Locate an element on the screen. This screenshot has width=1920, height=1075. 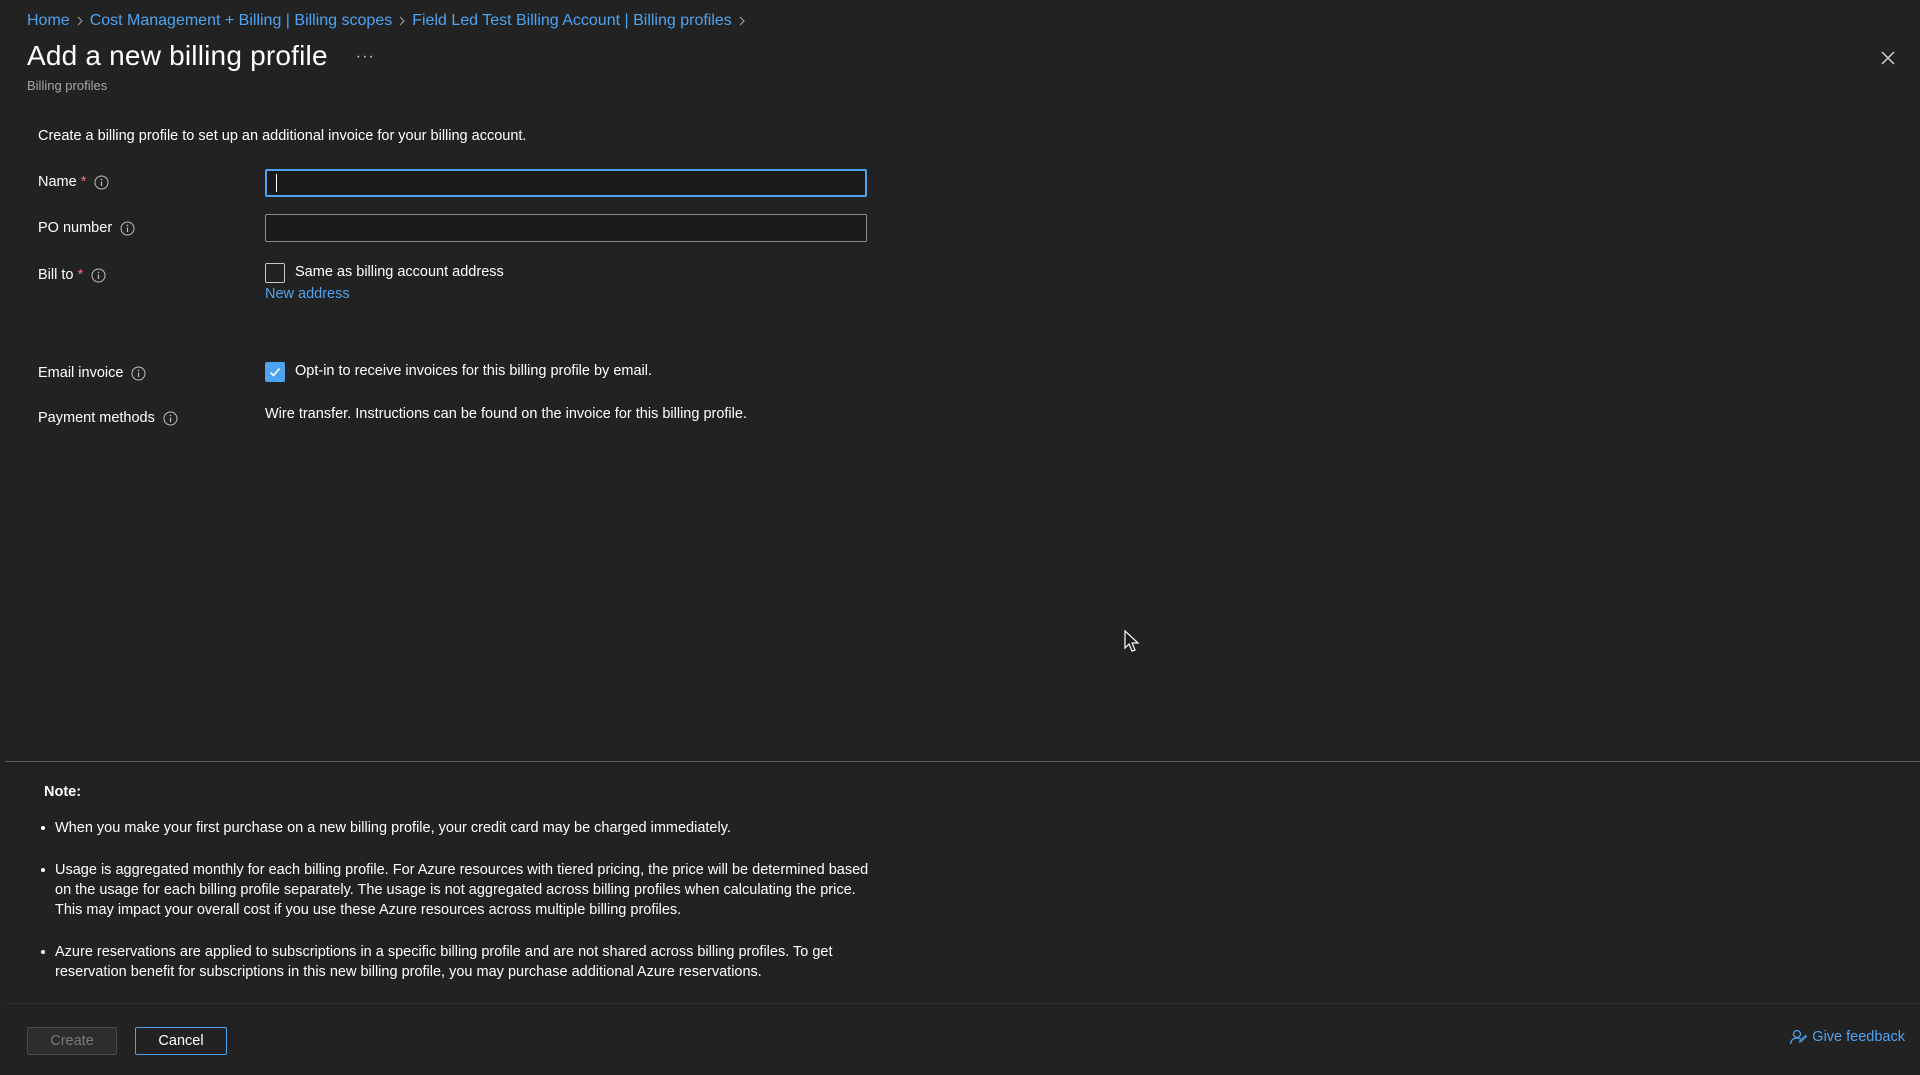
new-address-link: New address is located at coordinates (307, 294).